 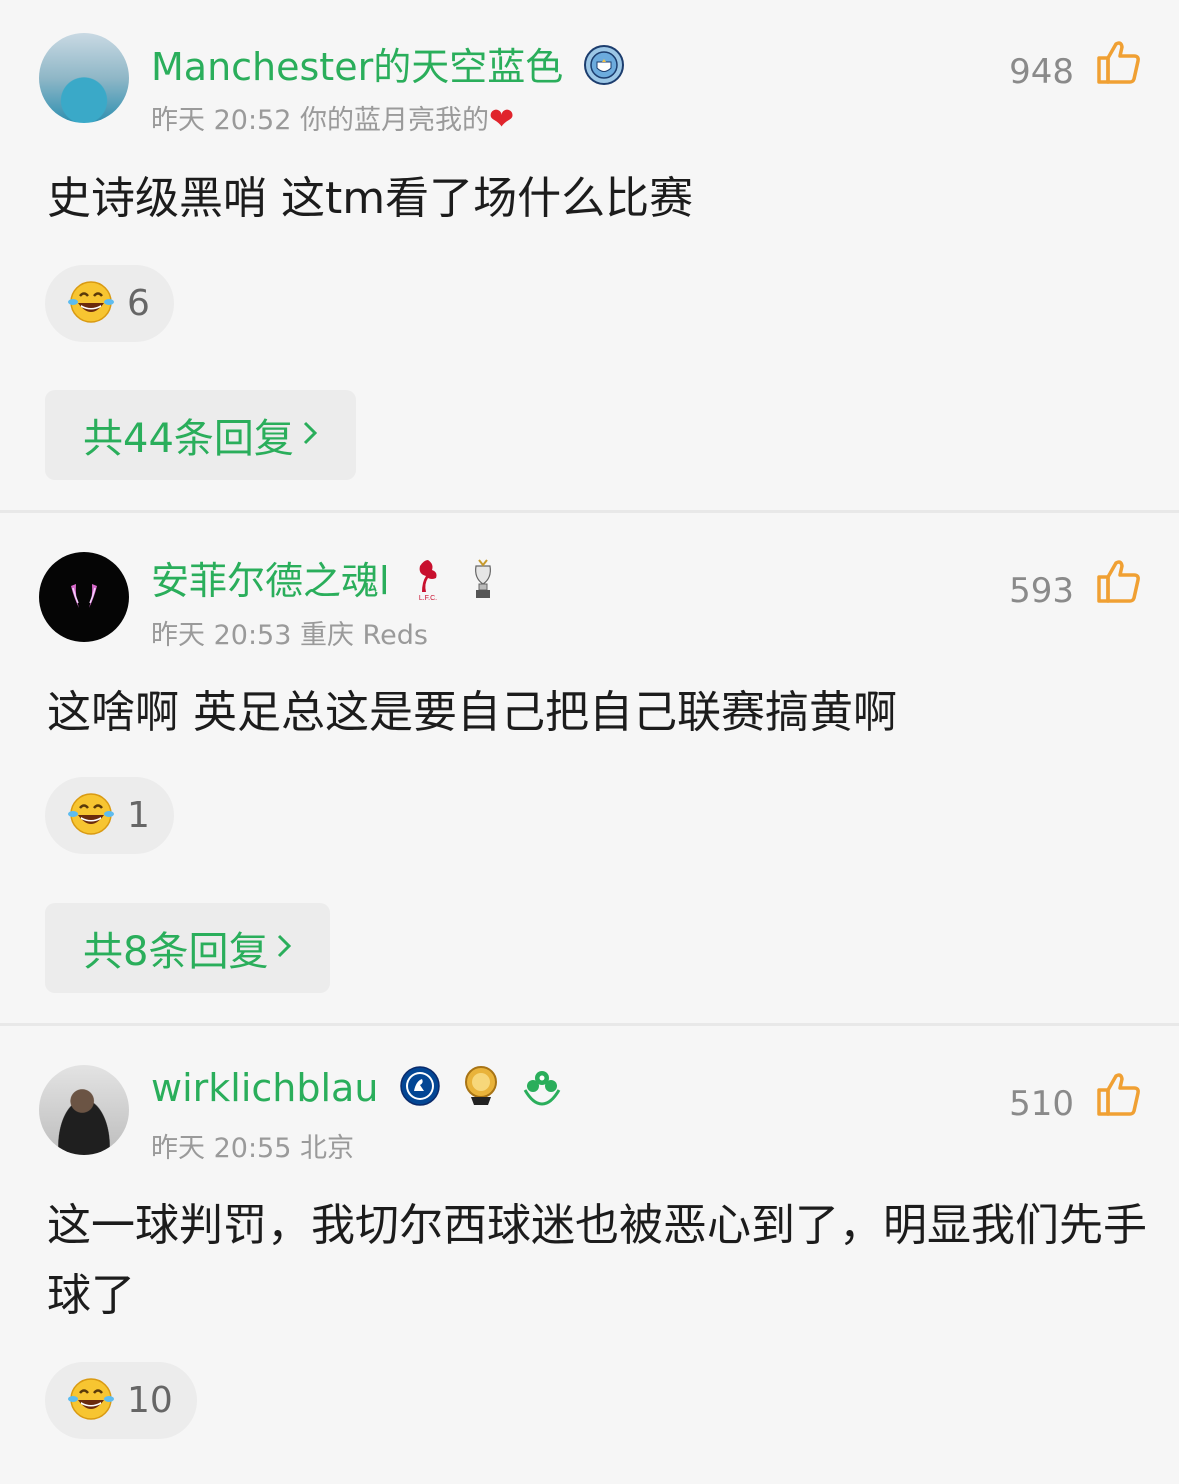 I want to click on premier-league-trophy-icon, so click(x=483, y=583).